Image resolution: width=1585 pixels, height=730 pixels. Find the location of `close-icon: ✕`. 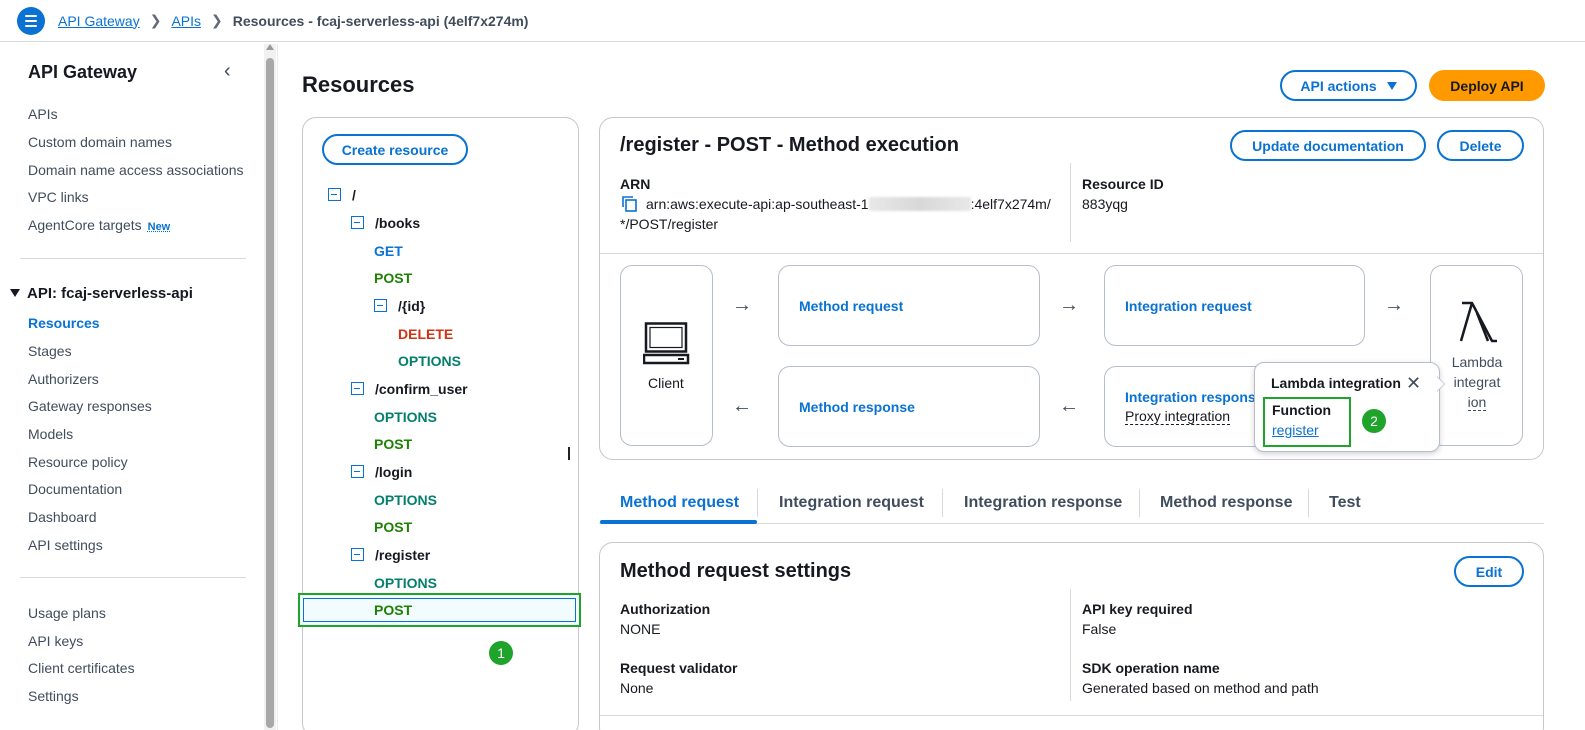

close-icon: ✕ is located at coordinates (1413, 383).